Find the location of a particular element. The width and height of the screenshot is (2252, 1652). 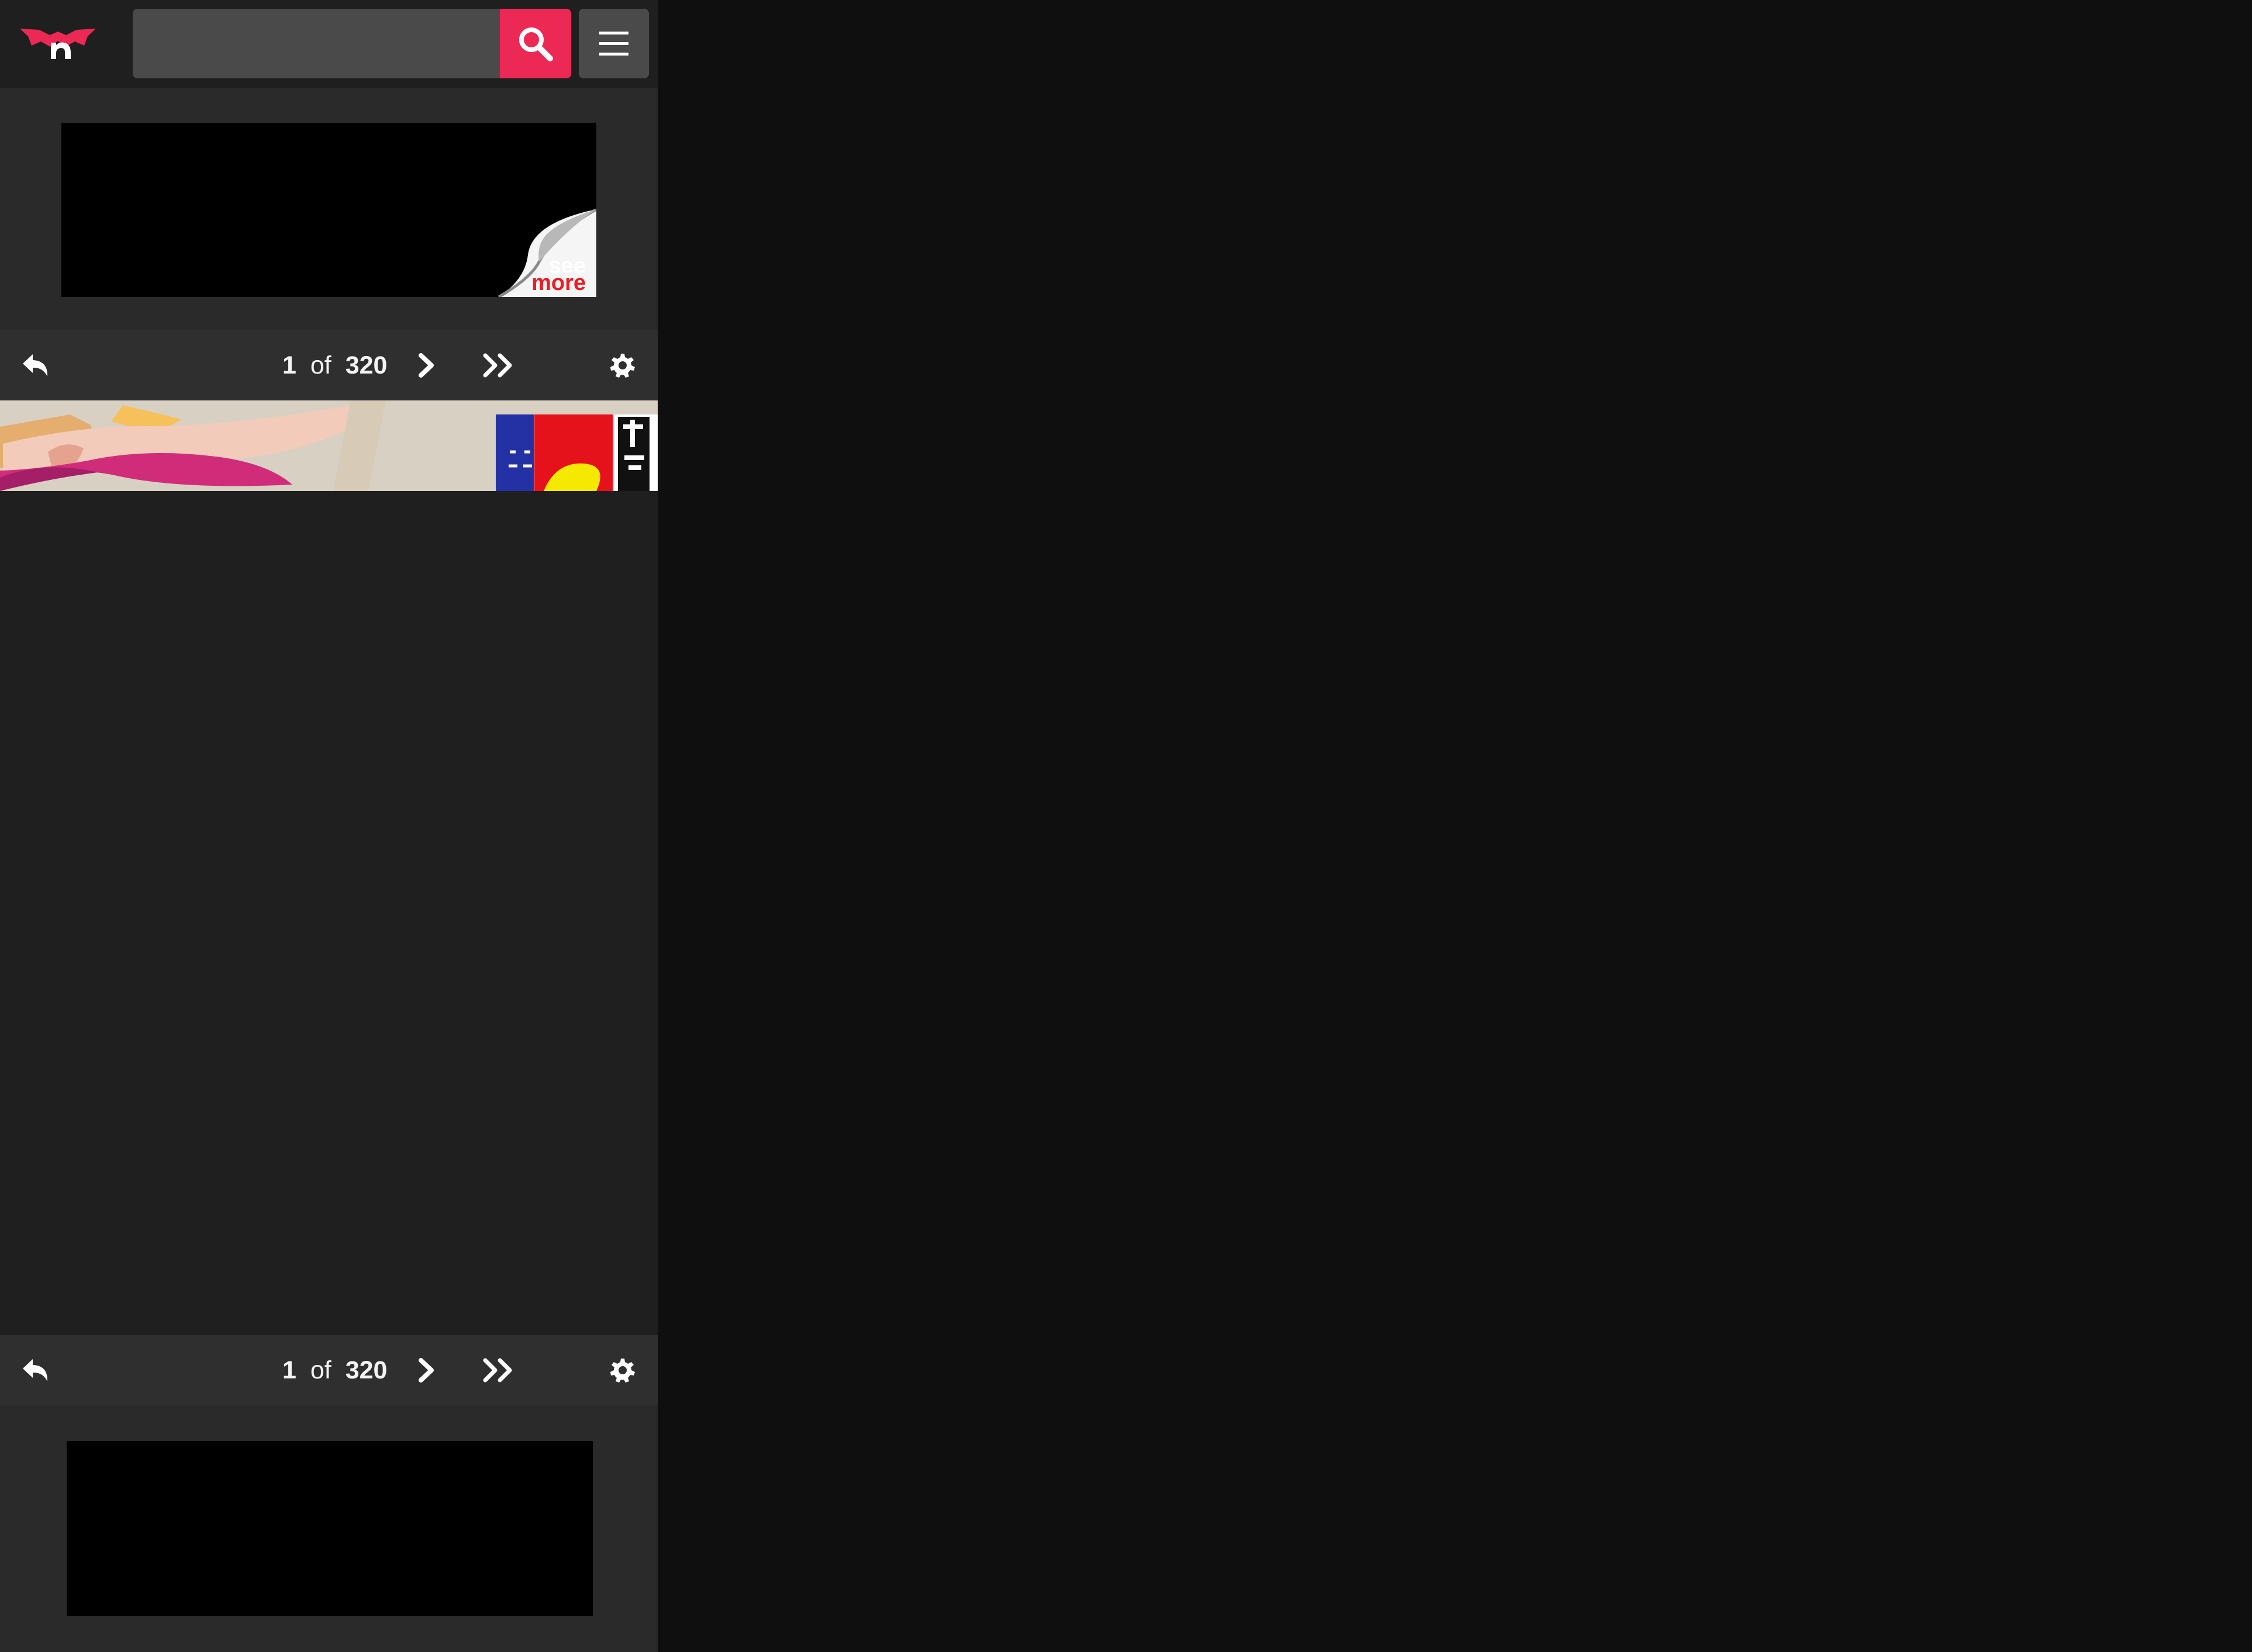

search-form is located at coordinates (352, 43).